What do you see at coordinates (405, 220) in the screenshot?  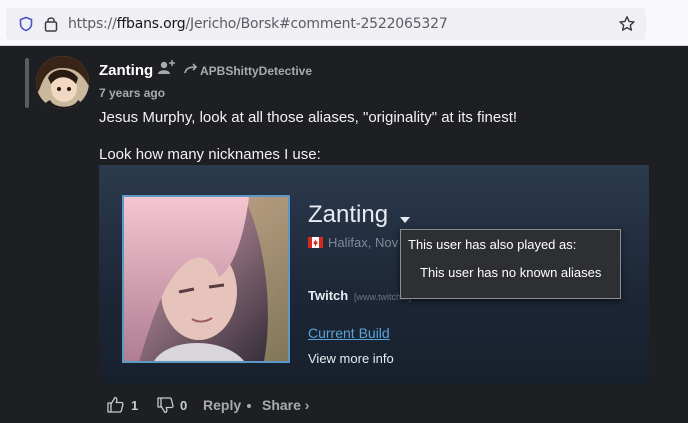 I see `chevron-down-icon` at bounding box center [405, 220].